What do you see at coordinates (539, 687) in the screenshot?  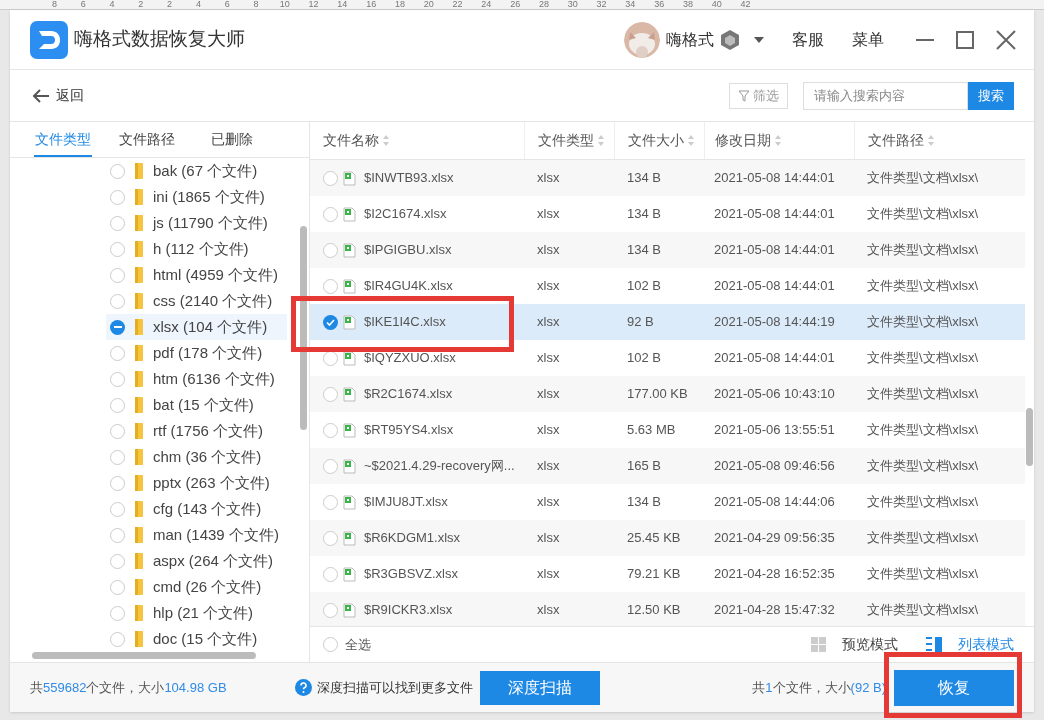 I see `deep-scan-button: 深度扫描` at bounding box center [539, 687].